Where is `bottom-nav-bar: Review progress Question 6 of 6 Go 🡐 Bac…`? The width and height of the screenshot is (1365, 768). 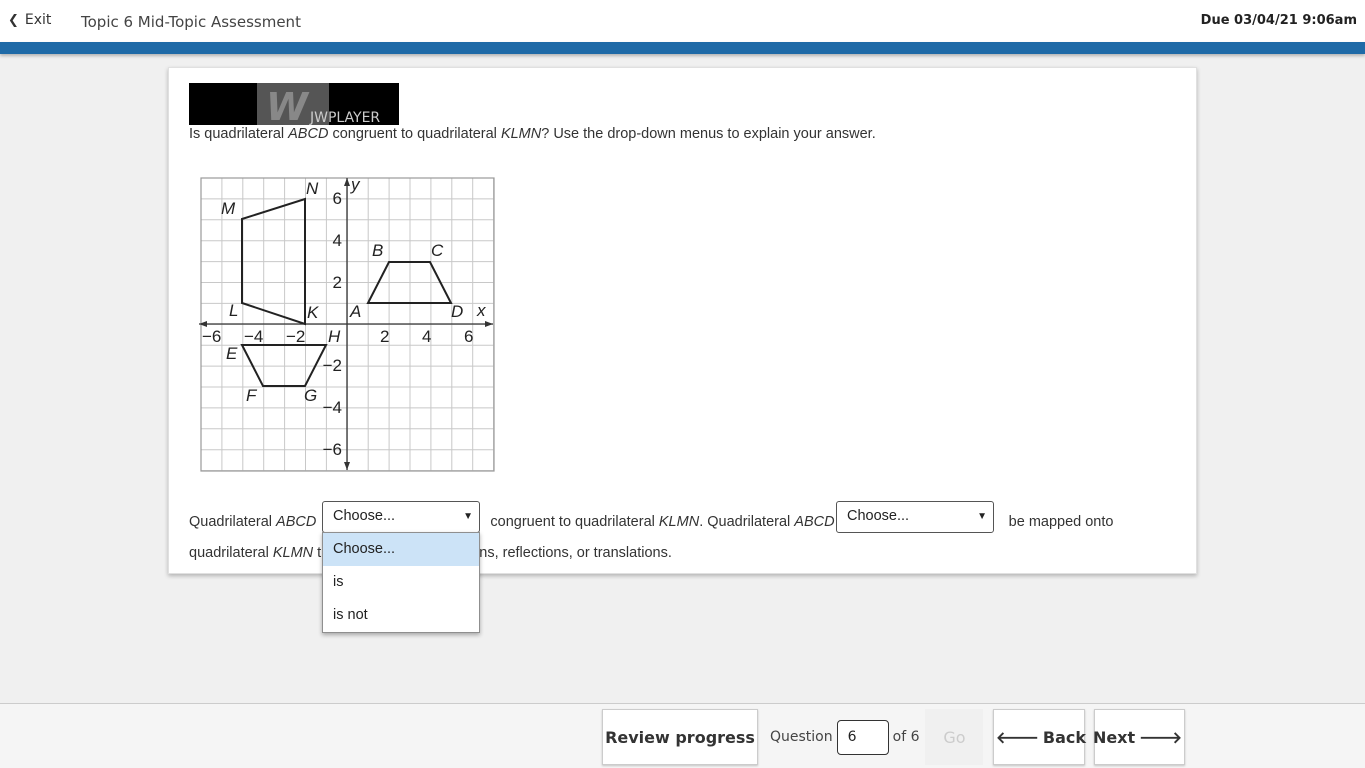
bottom-nav-bar: Review progress Question 6 of 6 Go 🡐 Bac… is located at coordinates (682, 735).